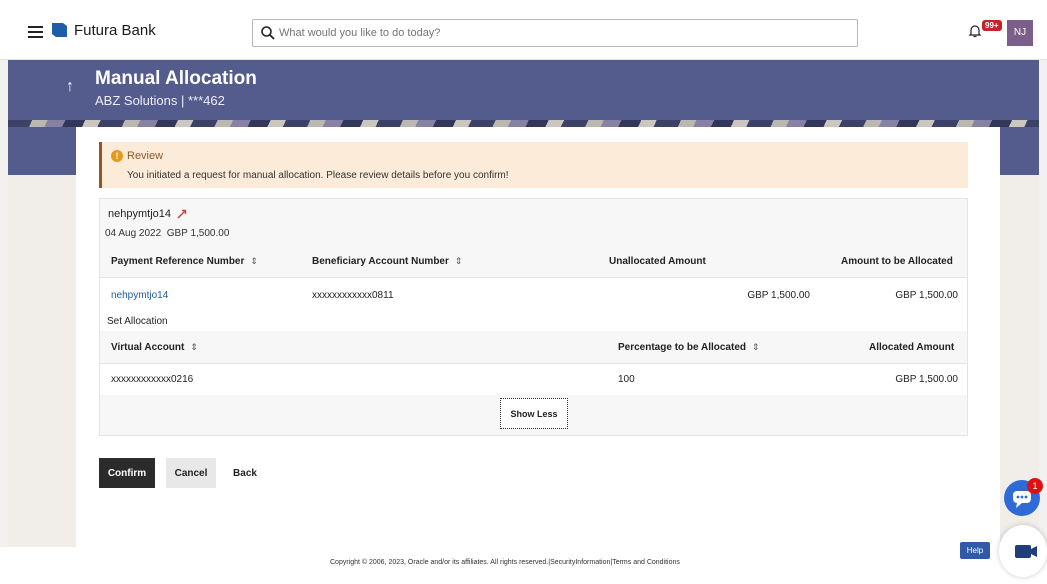 The height and width of the screenshot is (584, 1047). Describe the element at coordinates (152, 379) in the screenshot. I see `virtual-account-cell: xxxxxxxxxxxx0216` at that location.